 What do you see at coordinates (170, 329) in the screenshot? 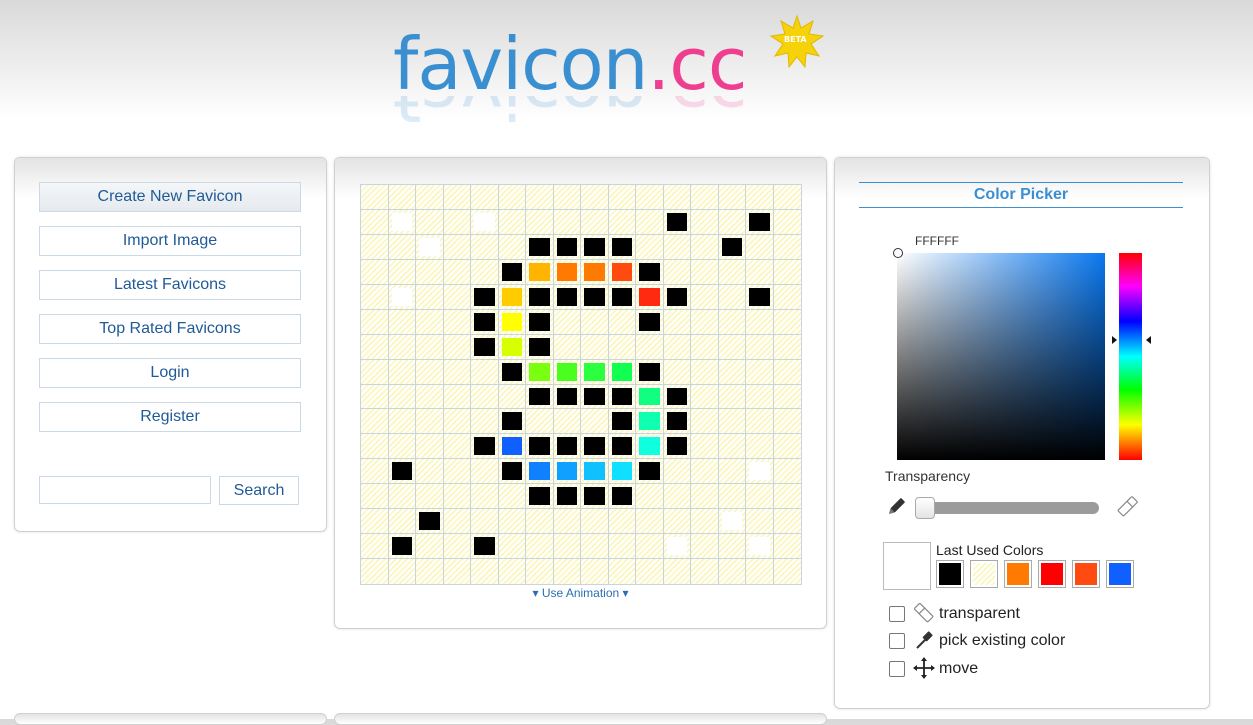
I see `top-rated-favicons-button: Top Rated Favicons` at bounding box center [170, 329].